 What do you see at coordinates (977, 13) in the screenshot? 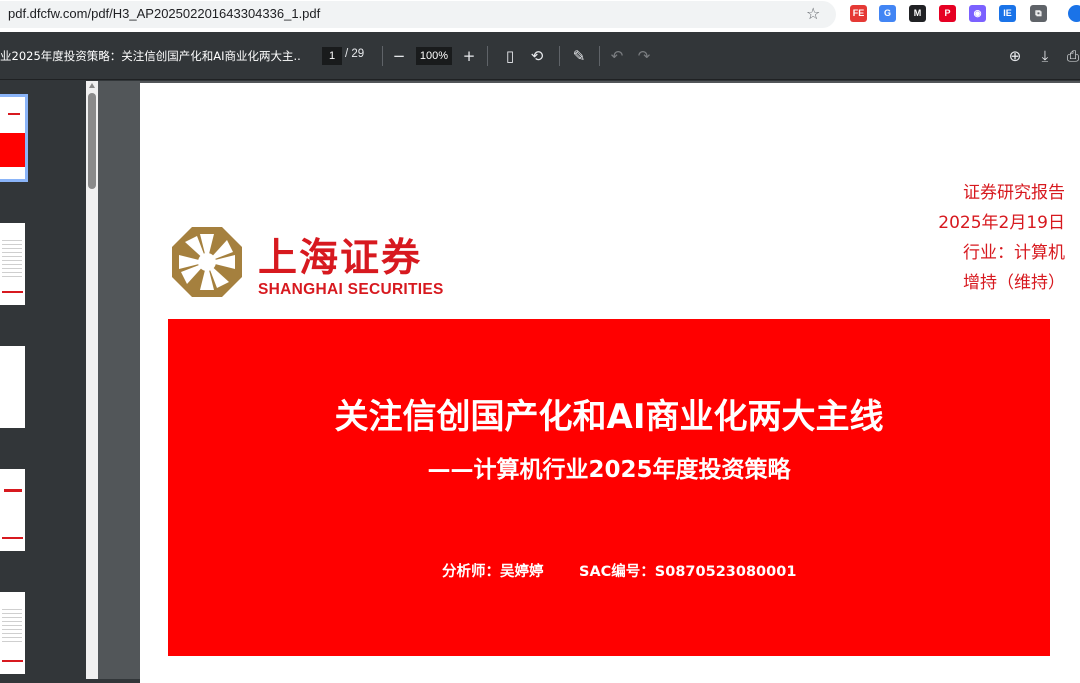
I see `eye-extension-icon: ◉` at bounding box center [977, 13].